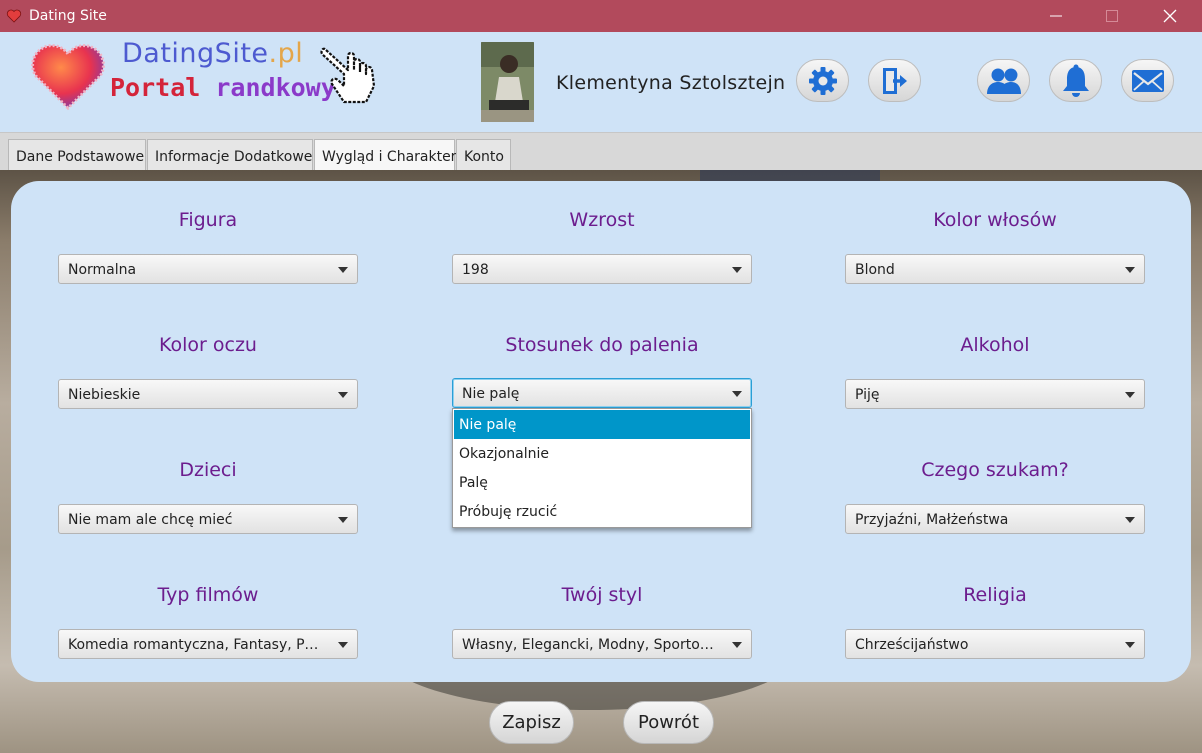  I want to click on kolor-oczu-value: Niebieskie, so click(104, 395).